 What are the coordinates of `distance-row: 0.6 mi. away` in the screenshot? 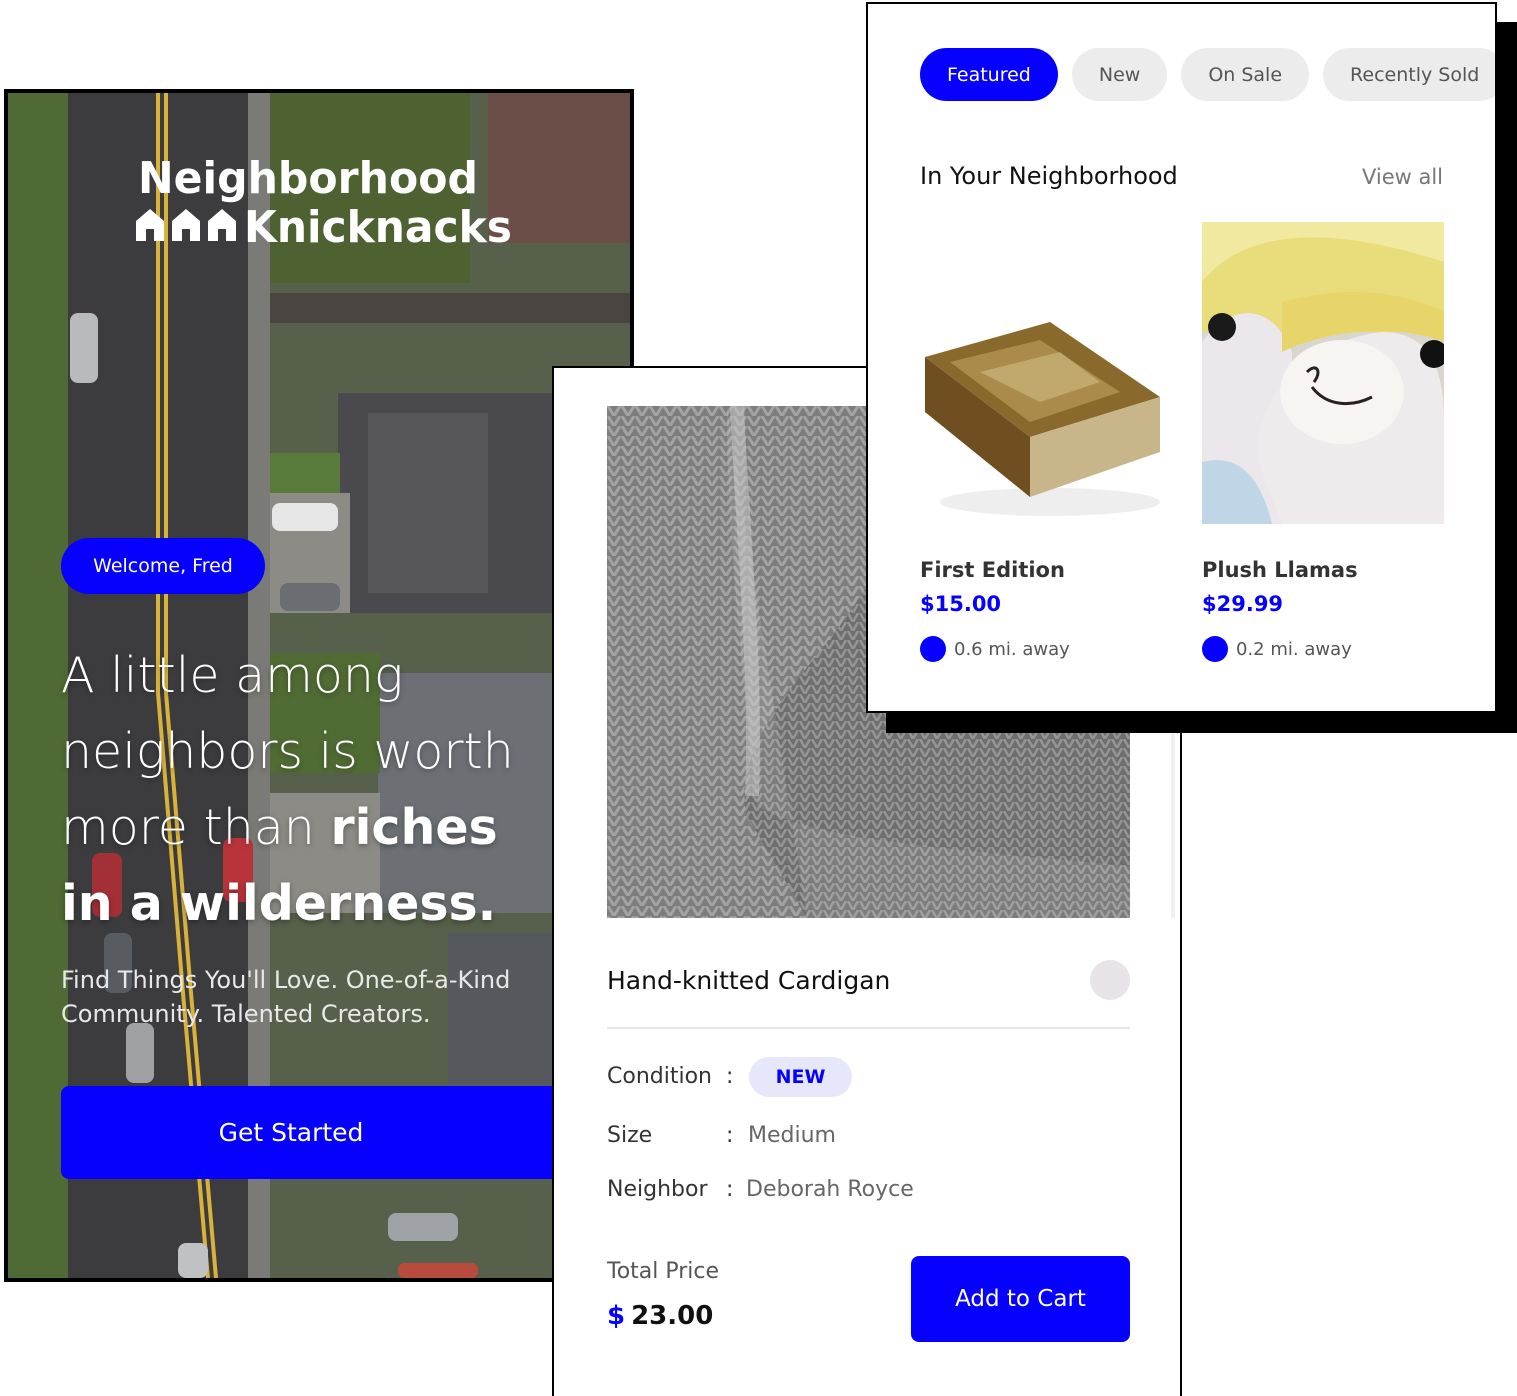 It's located at (1041, 649).